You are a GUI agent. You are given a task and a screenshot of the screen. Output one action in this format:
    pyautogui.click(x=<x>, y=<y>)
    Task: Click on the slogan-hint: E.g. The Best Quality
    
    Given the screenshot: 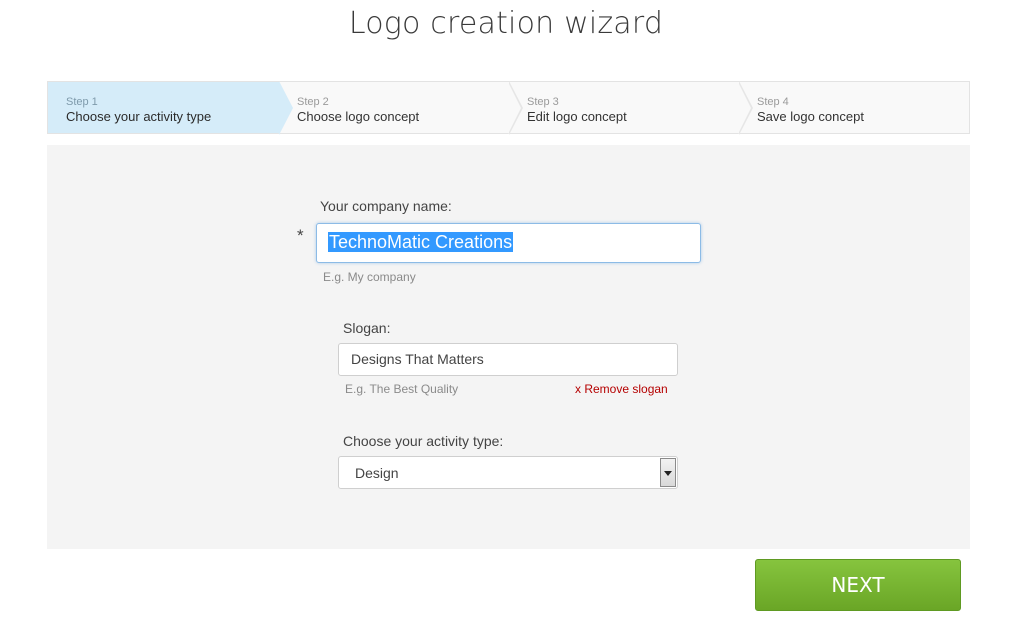 What is the action you would take?
    pyautogui.click(x=402, y=389)
    